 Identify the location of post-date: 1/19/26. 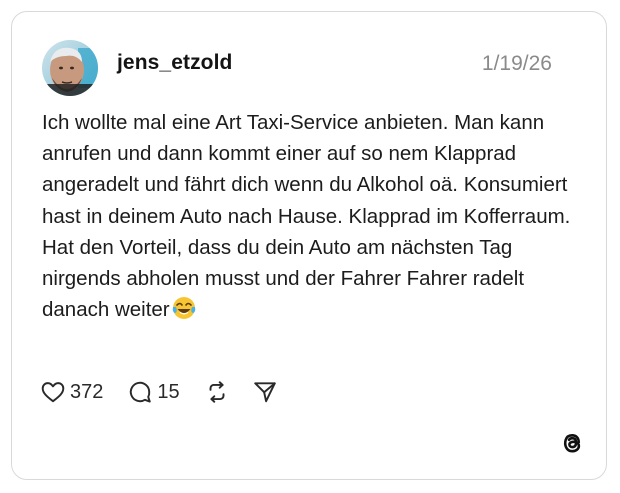
(516, 63).